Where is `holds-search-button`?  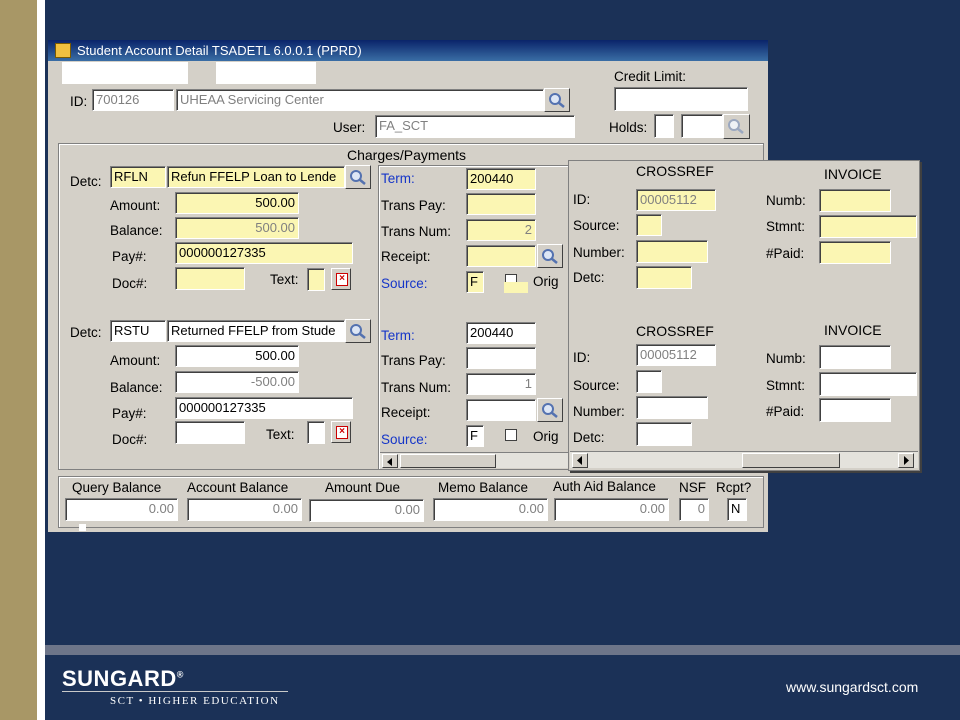
holds-search-button is located at coordinates (736, 126).